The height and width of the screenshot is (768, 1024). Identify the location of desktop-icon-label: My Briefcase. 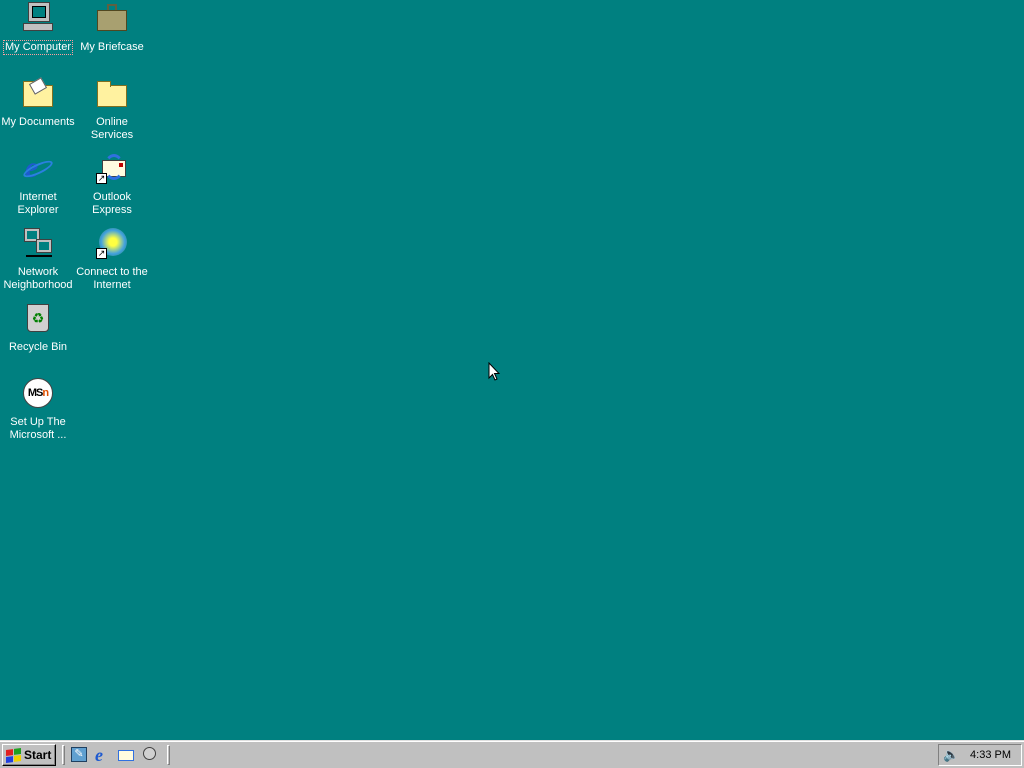
(112, 47).